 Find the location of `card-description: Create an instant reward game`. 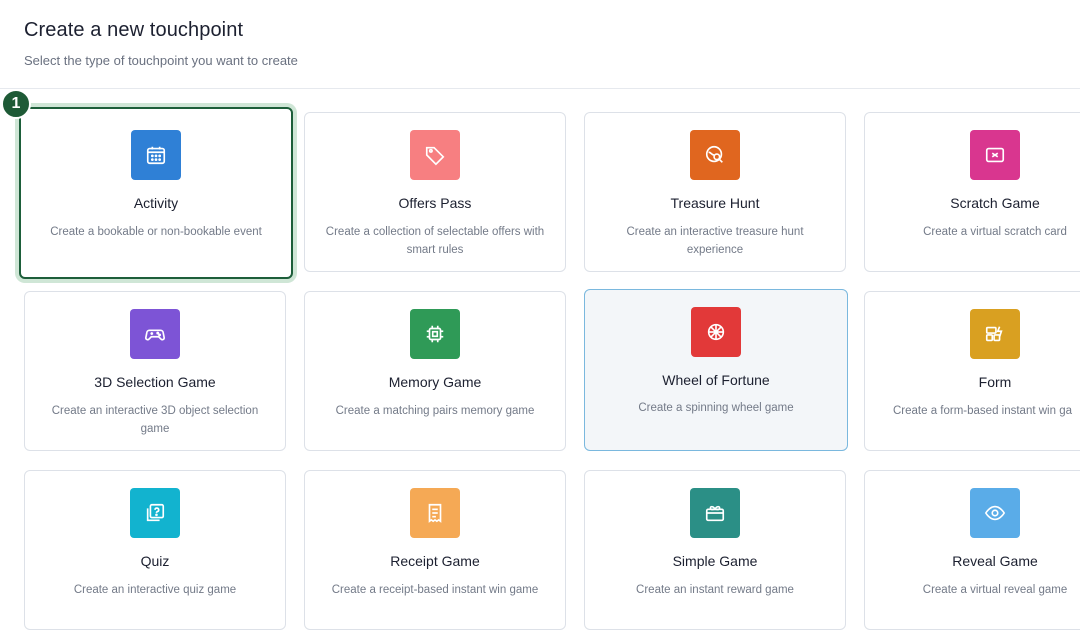

card-description: Create an instant reward game is located at coordinates (715, 590).